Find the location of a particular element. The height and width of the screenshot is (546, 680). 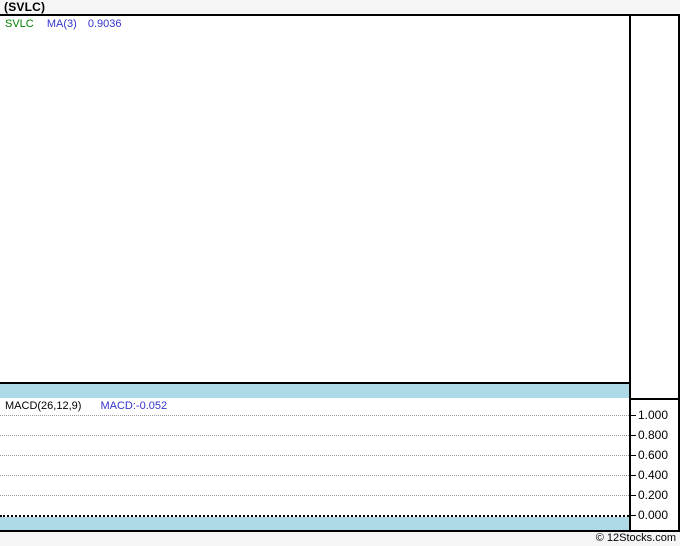

ticker-symbol-label: SVLC is located at coordinates (19, 24).